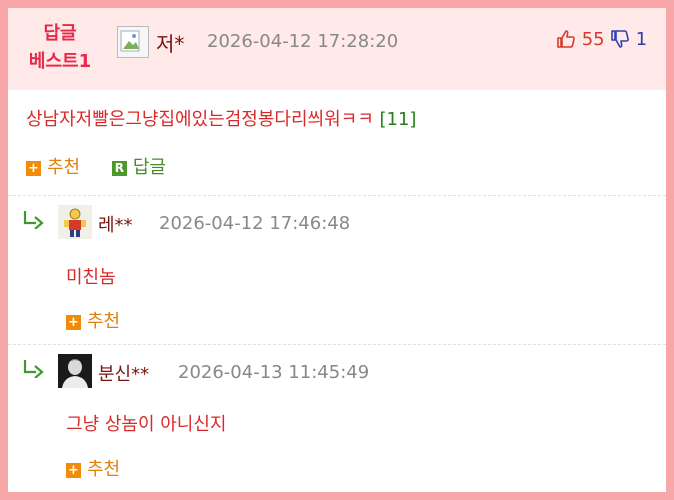  I want to click on comment-timestamp: 2026-04-12 17:46:48, so click(255, 223).